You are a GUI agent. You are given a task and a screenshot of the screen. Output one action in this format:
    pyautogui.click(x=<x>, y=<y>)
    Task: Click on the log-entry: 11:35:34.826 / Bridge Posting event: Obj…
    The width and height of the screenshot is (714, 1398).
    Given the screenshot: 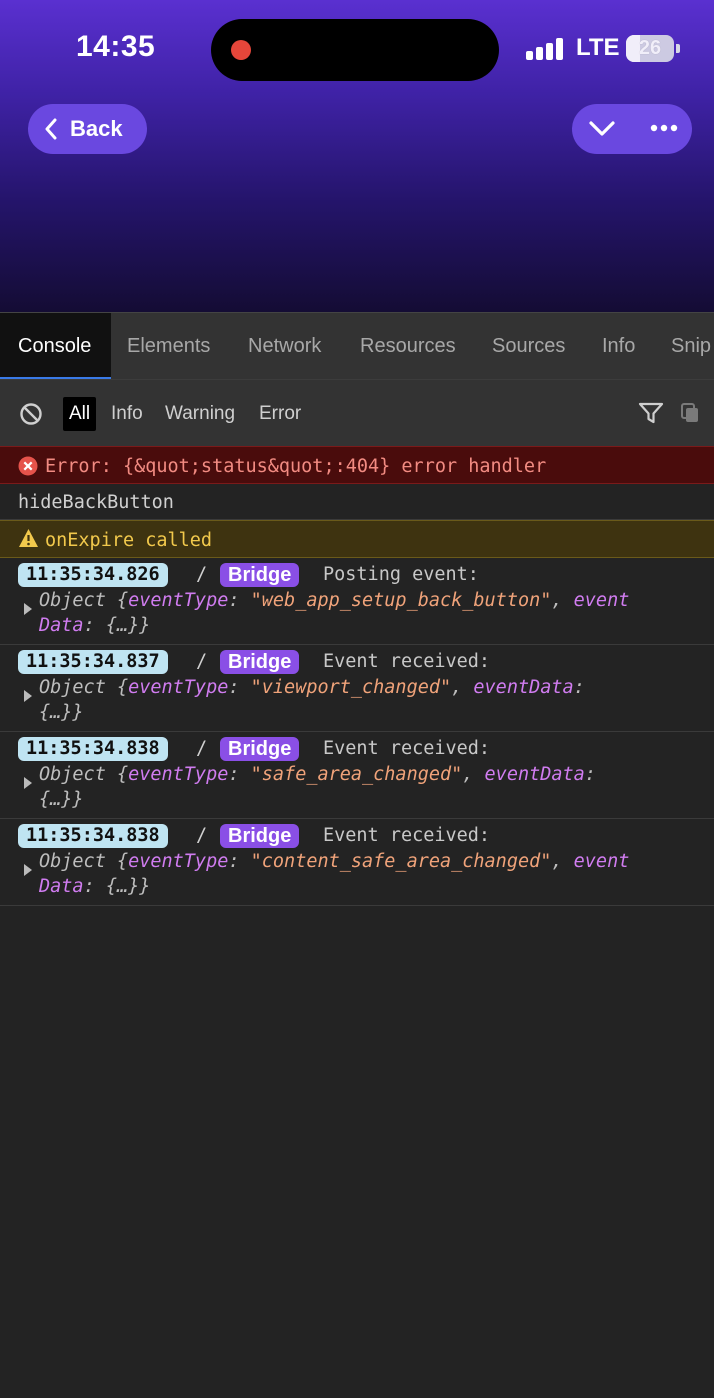 What is the action you would take?
    pyautogui.click(x=357, y=601)
    